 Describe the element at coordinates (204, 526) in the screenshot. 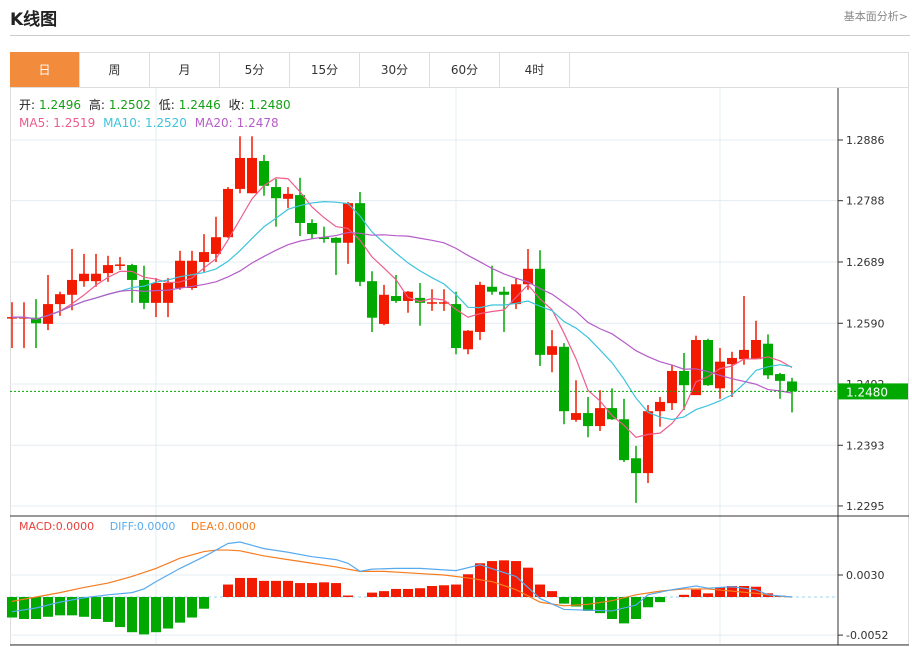

I see `dea-label: DEA:` at that location.